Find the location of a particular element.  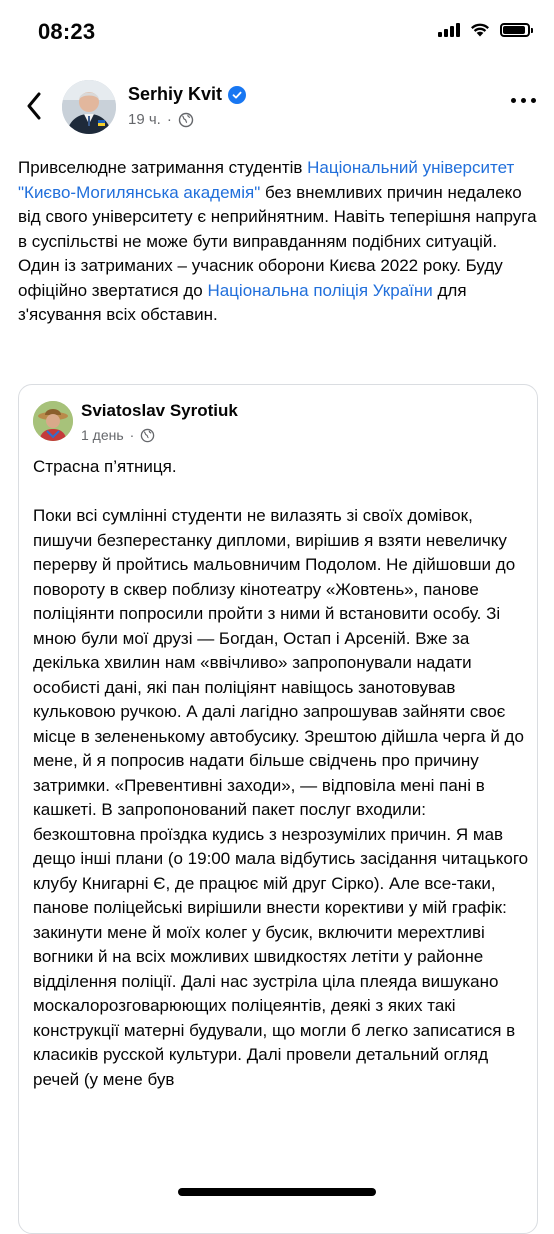

post-time: 19 ч. is located at coordinates (144, 119).